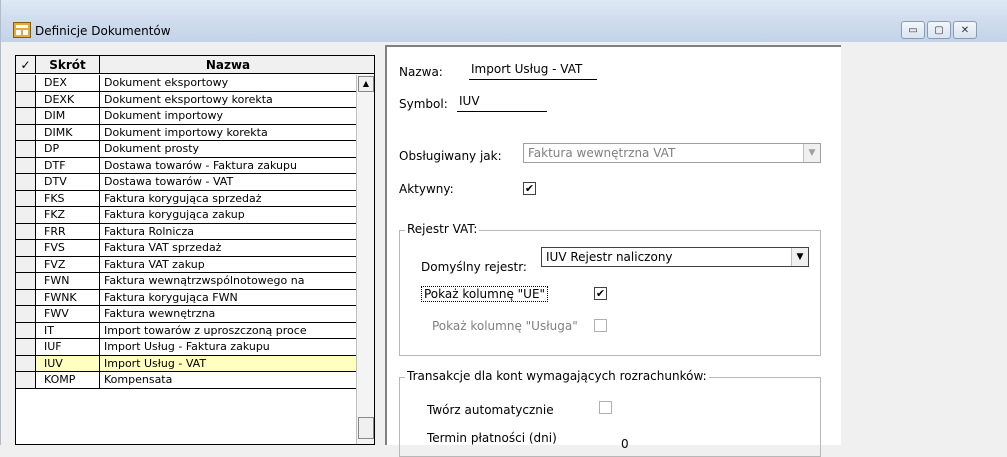 Image resolution: width=1007 pixels, height=457 pixels. I want to click on row-name-cell: Import Usług - Faktura zakupu, so click(187, 346).